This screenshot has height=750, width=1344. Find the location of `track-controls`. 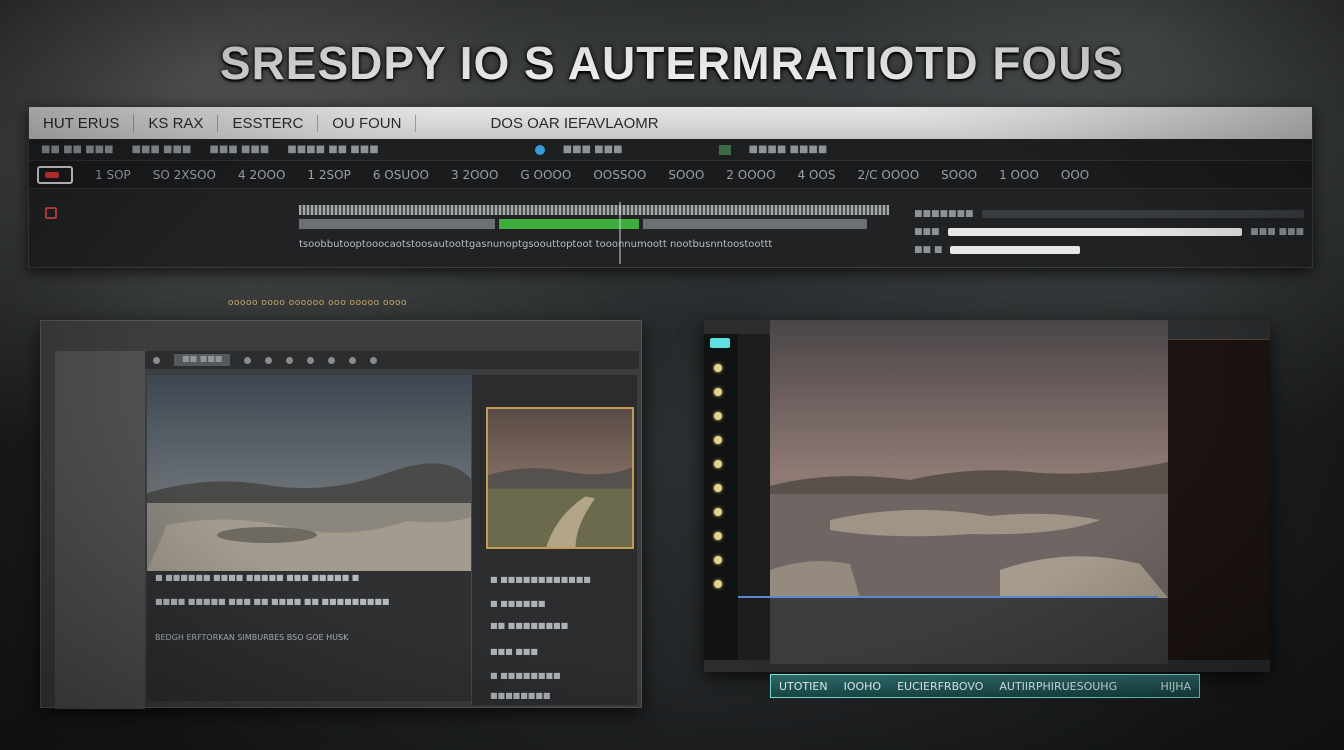

track-controls is located at coordinates (51, 220).